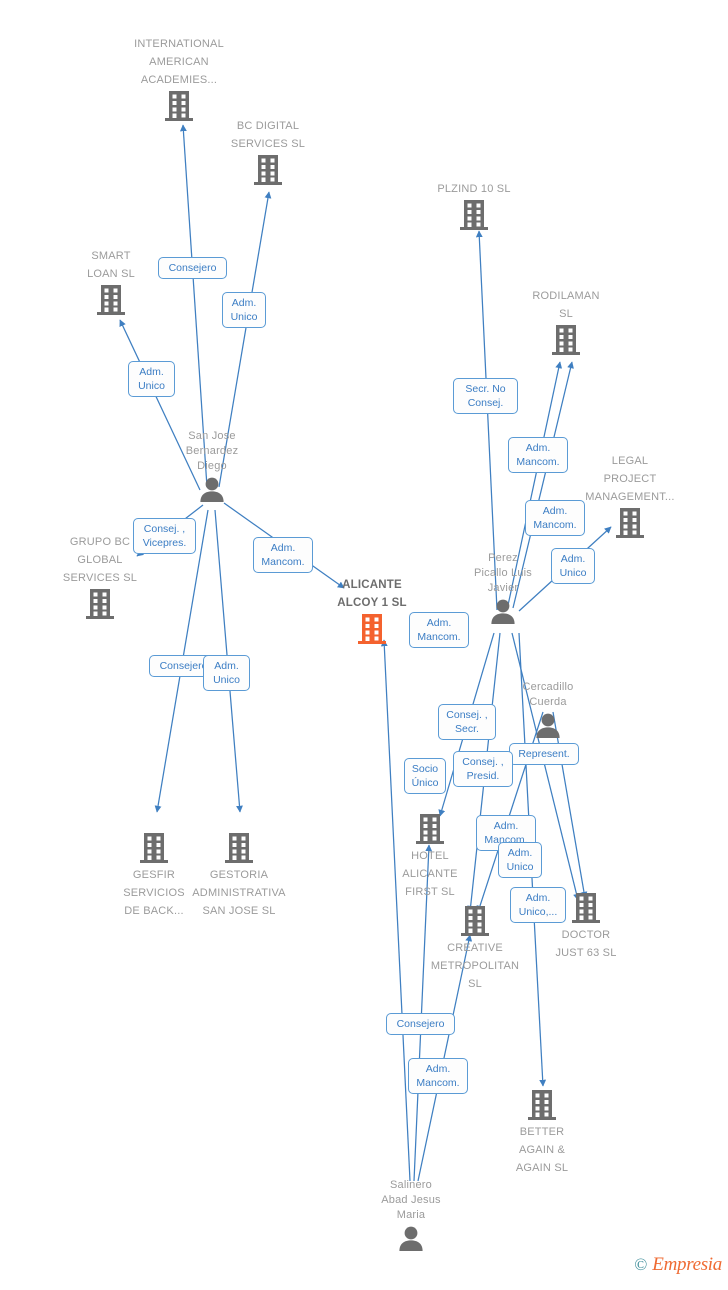 Image resolution: width=728 pixels, height=1290 pixels. I want to click on node-company-plzind-10: PLZIND 10 SL, so click(474, 205).